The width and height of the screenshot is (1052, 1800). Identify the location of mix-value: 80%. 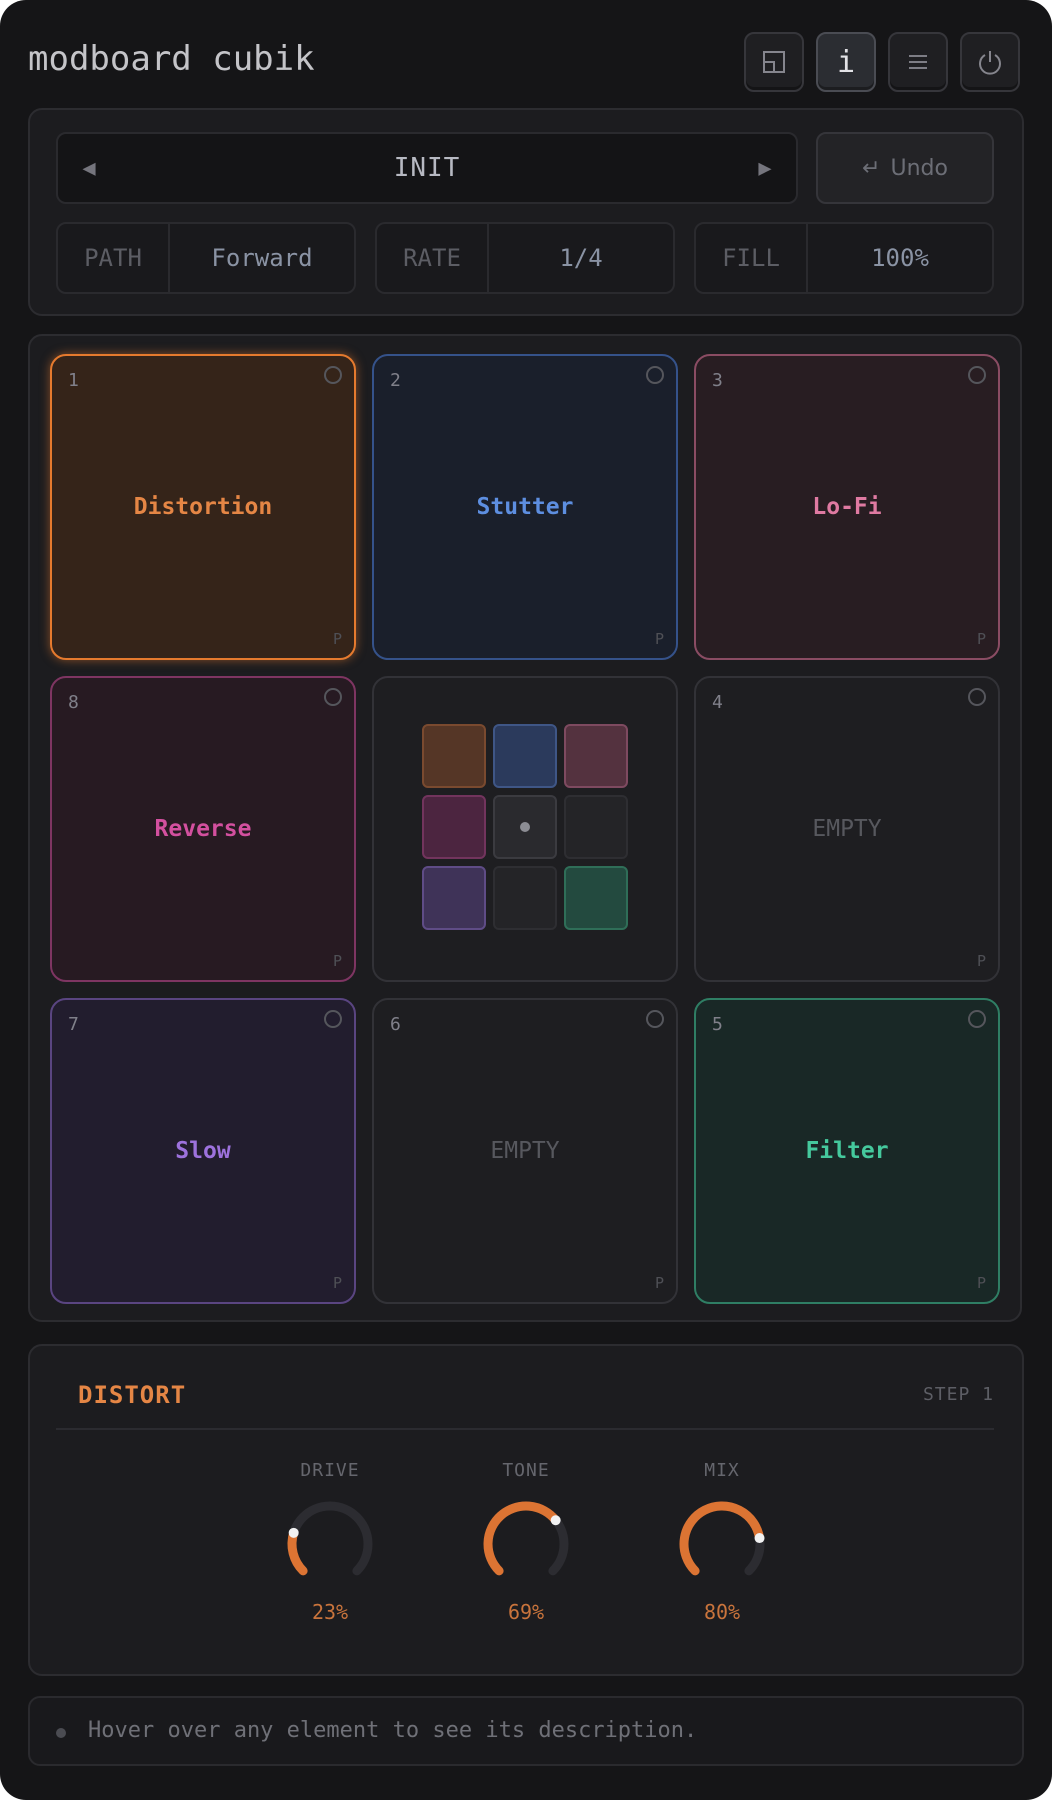
(722, 1612).